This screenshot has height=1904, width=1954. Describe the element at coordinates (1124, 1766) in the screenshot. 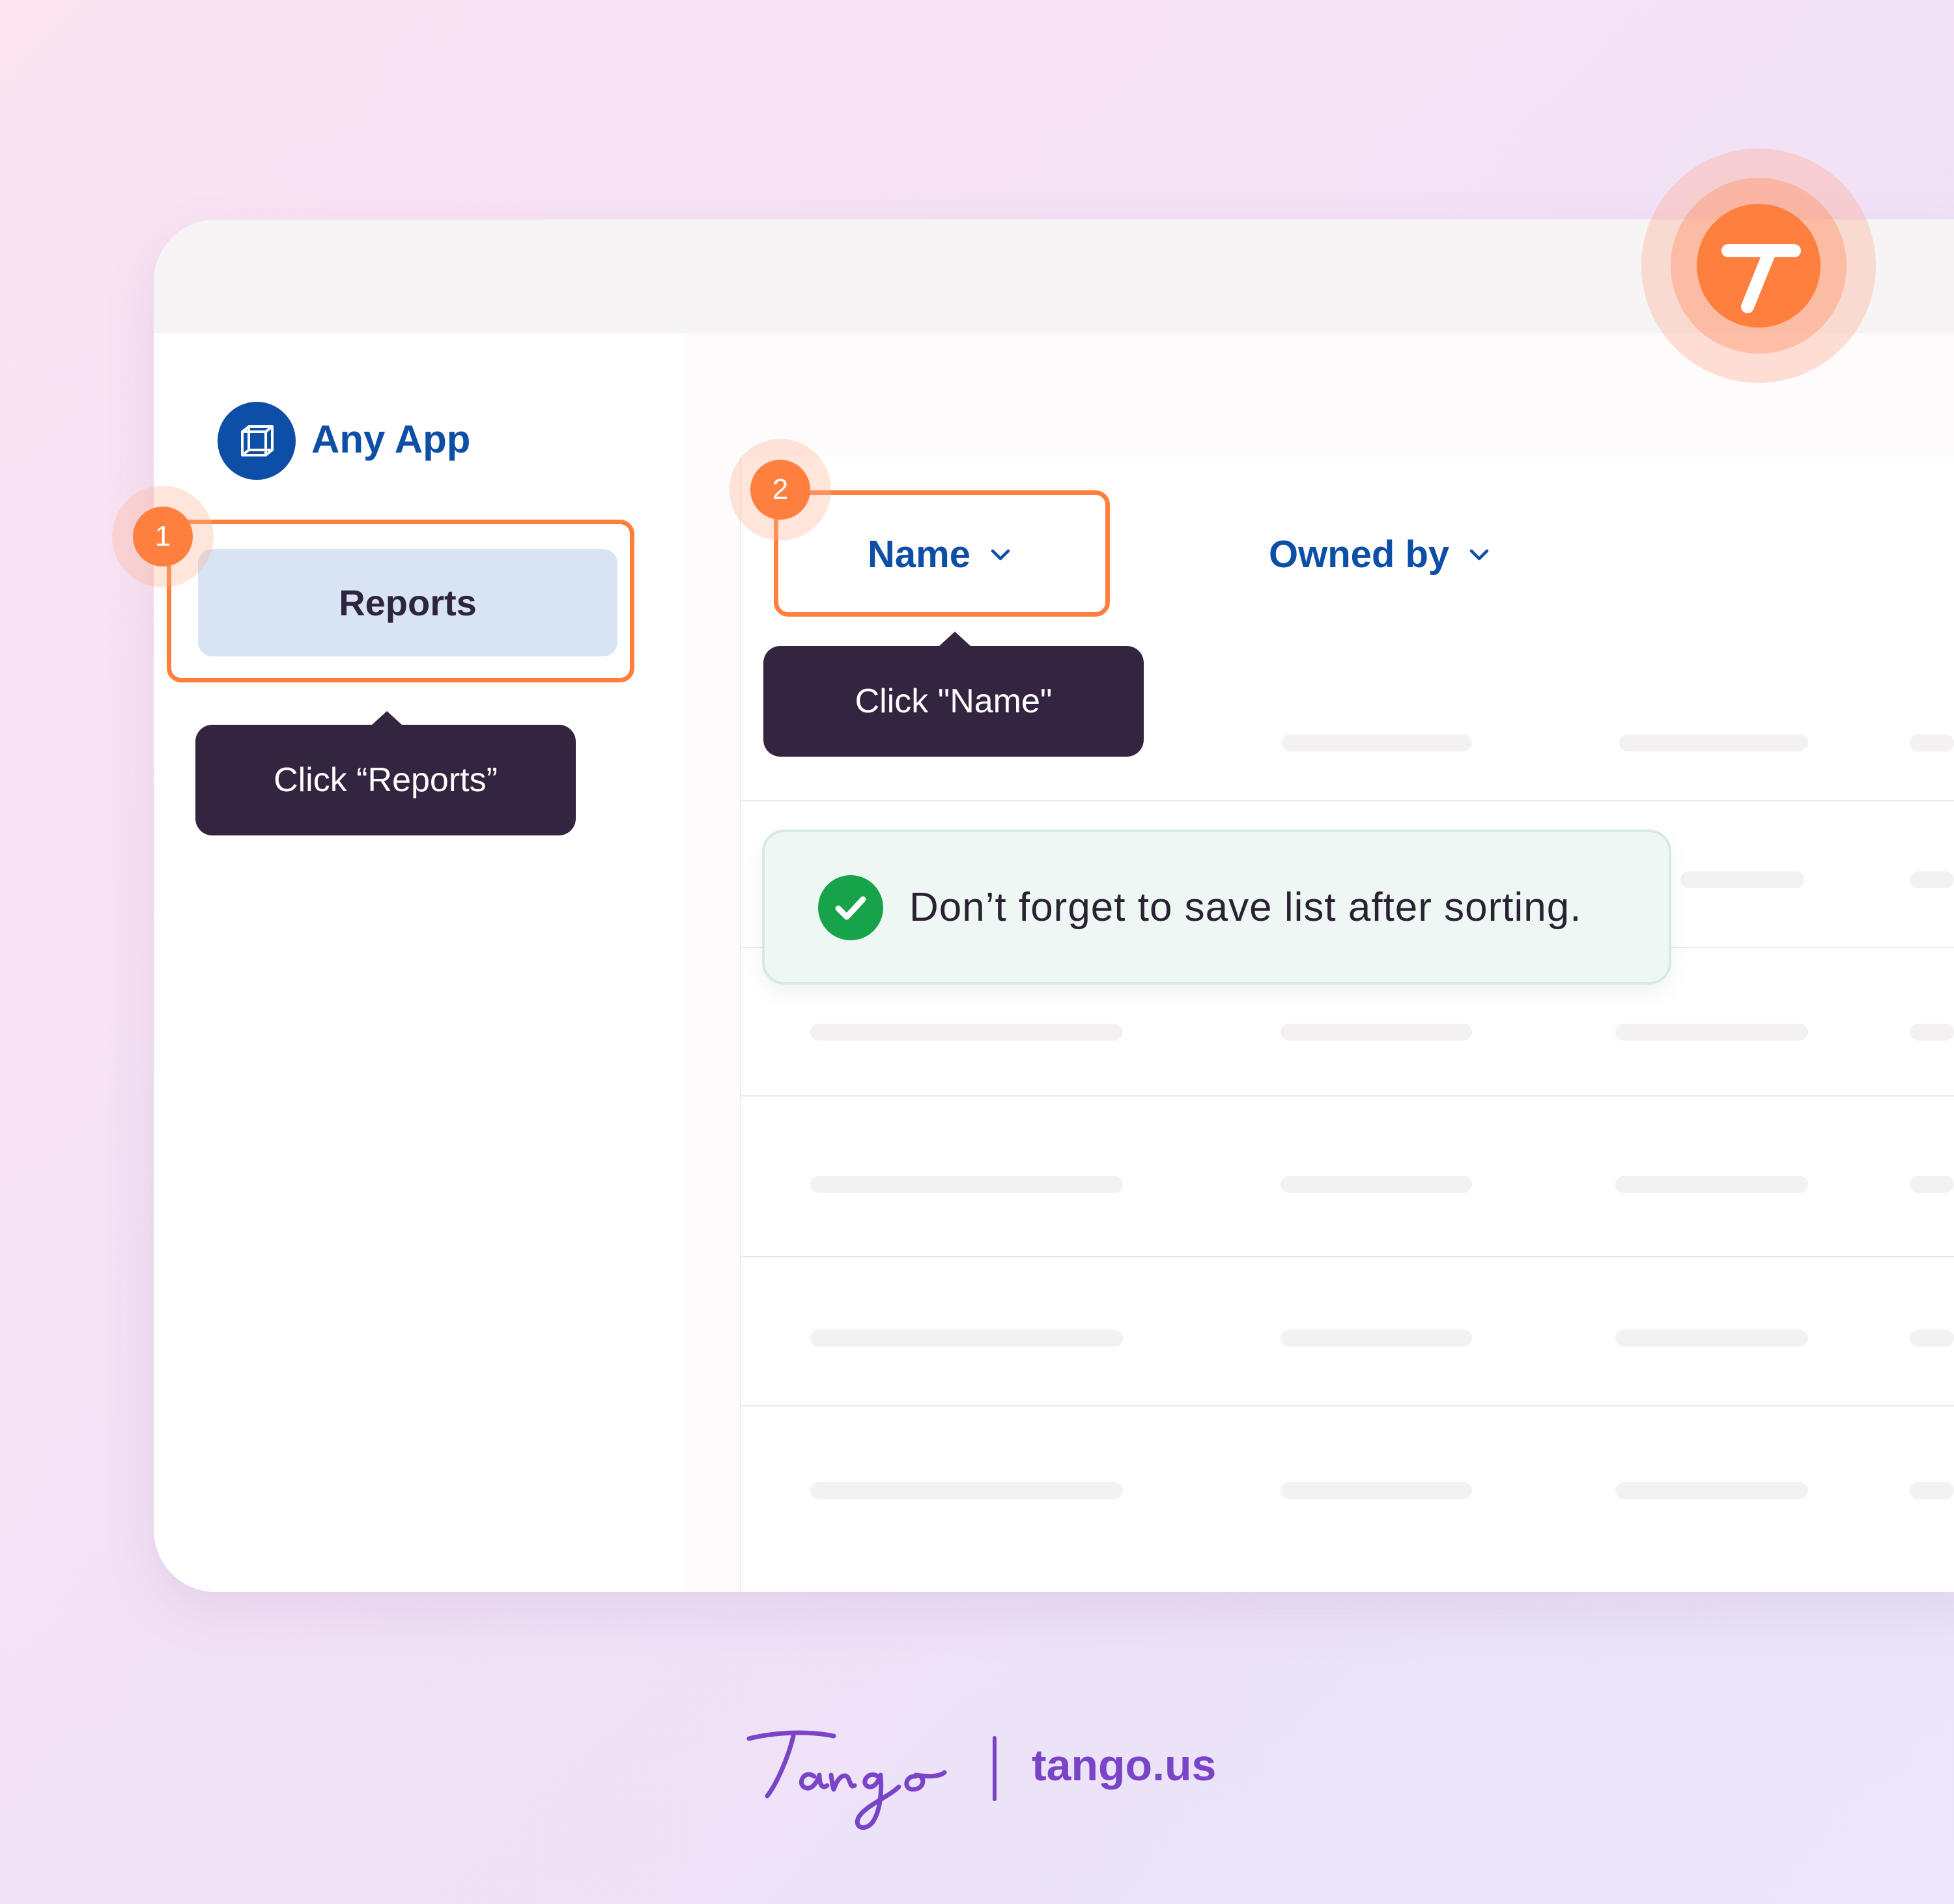

I see `footer-url: tango.us` at that location.